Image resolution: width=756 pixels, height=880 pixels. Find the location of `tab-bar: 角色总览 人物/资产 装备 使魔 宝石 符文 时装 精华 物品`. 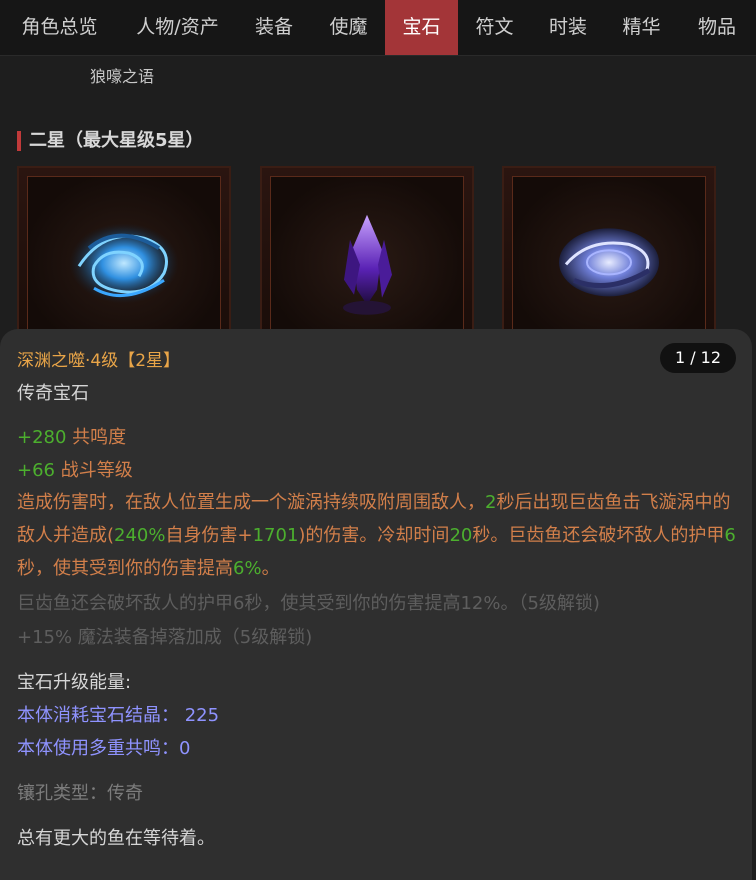

tab-bar: 角色总览 人物/资产 装备 使魔 宝石 符文 时装 精华 物品 is located at coordinates (378, 28).